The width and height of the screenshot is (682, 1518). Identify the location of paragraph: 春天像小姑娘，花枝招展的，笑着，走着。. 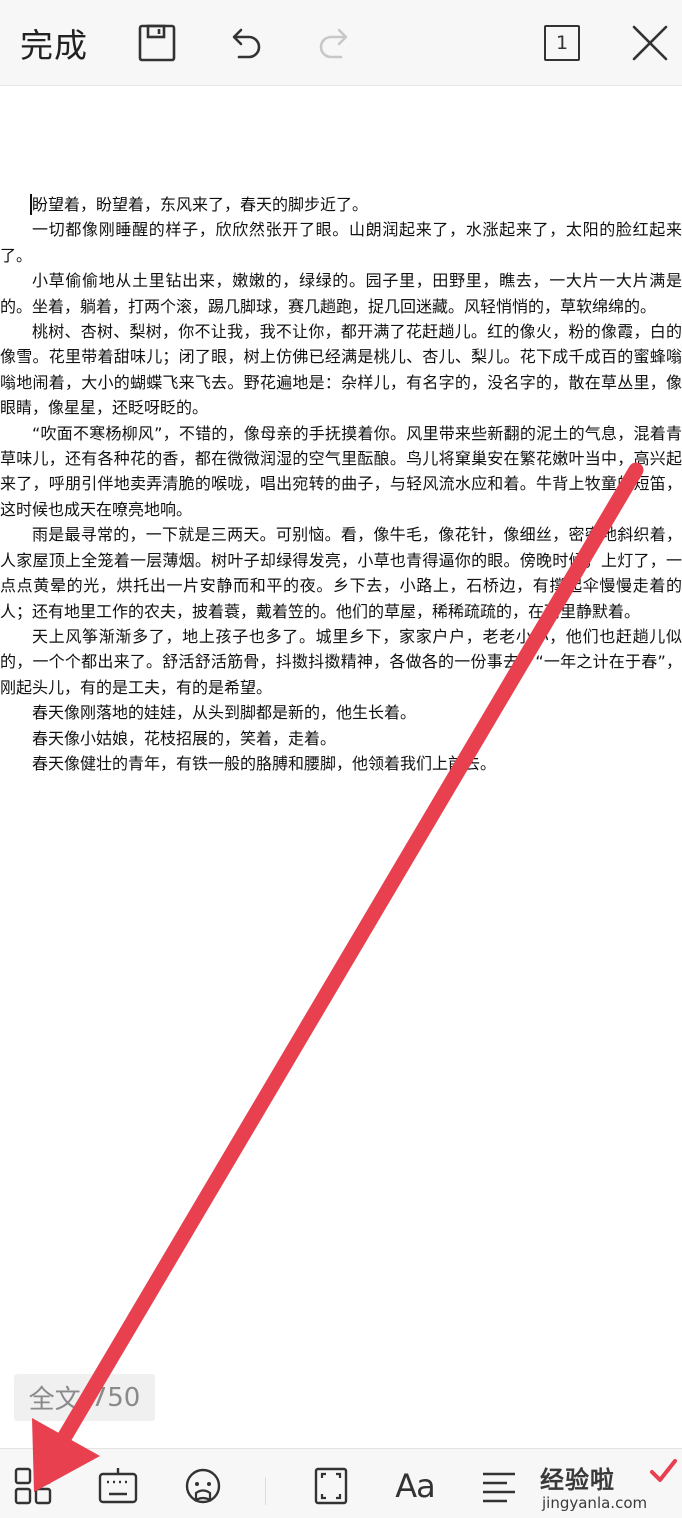
(184, 738).